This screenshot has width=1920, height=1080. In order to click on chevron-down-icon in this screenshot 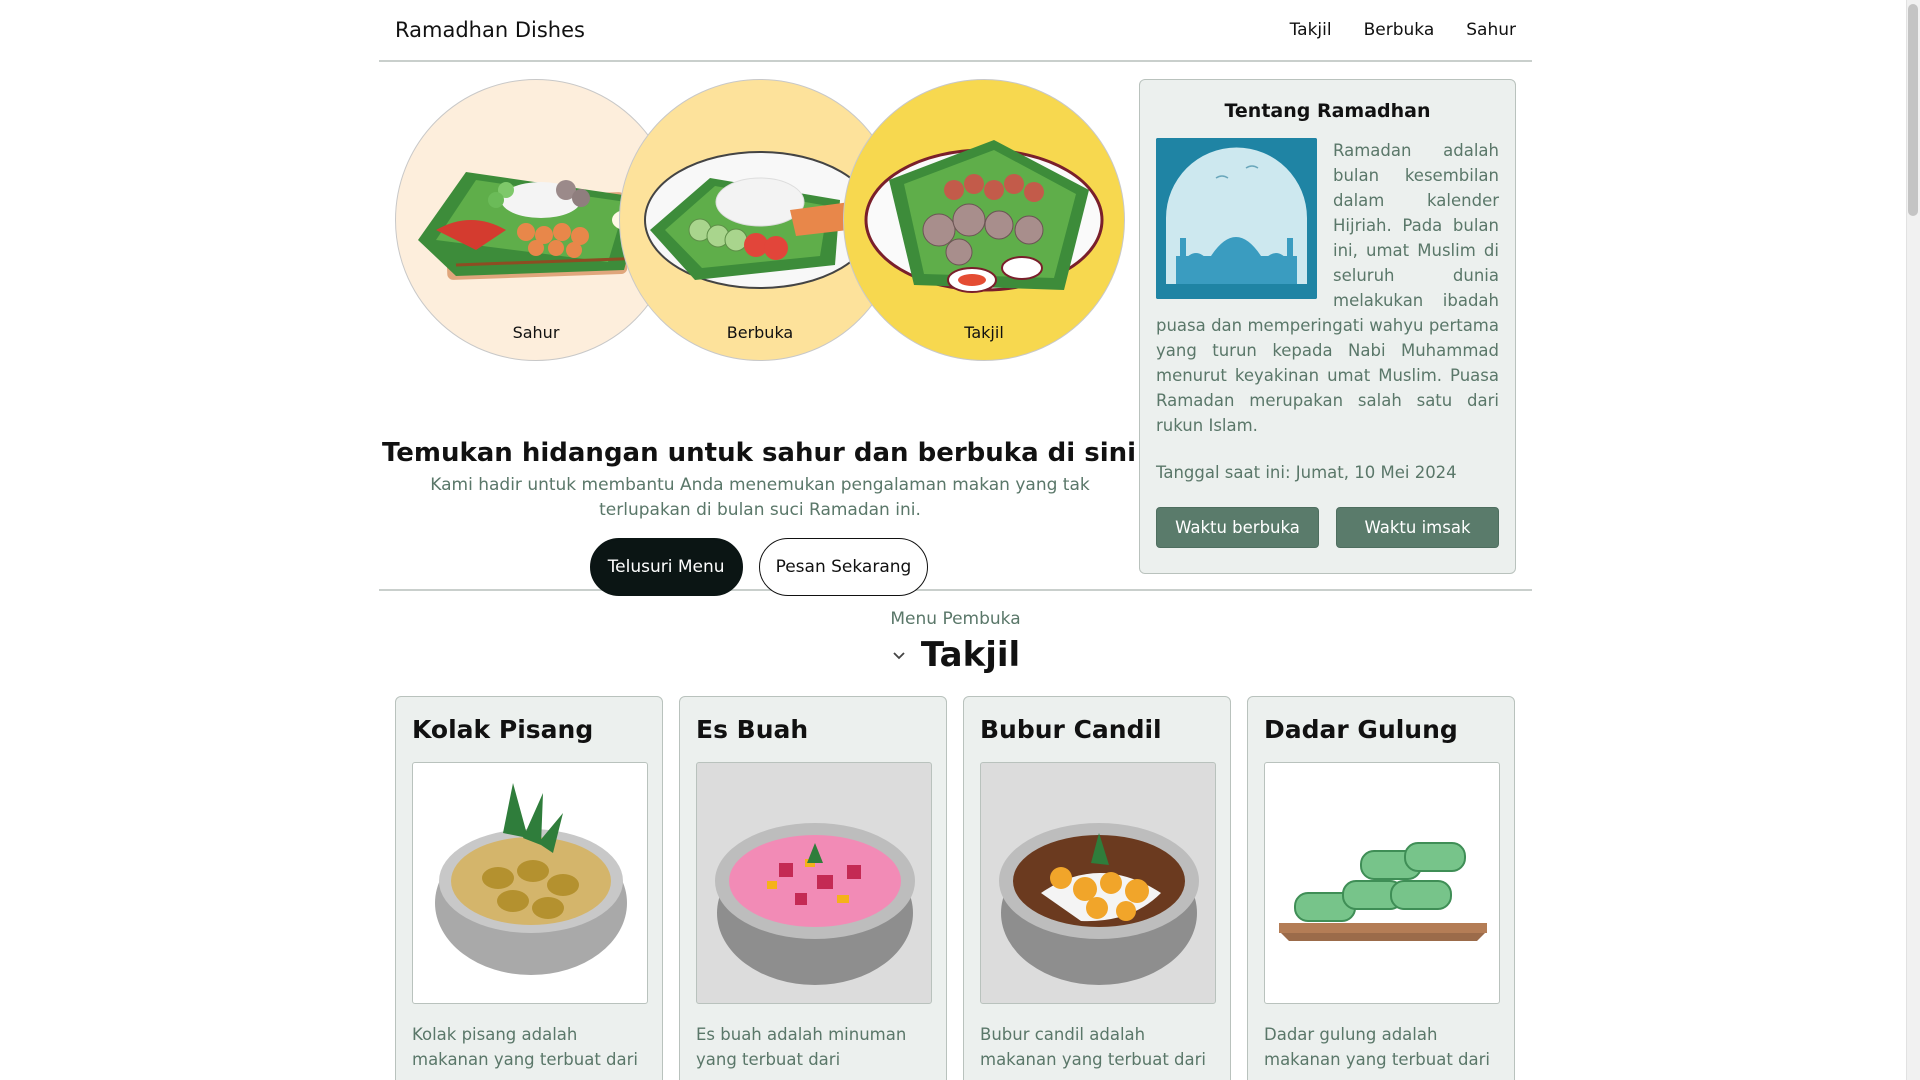, I will do `click(899, 655)`.